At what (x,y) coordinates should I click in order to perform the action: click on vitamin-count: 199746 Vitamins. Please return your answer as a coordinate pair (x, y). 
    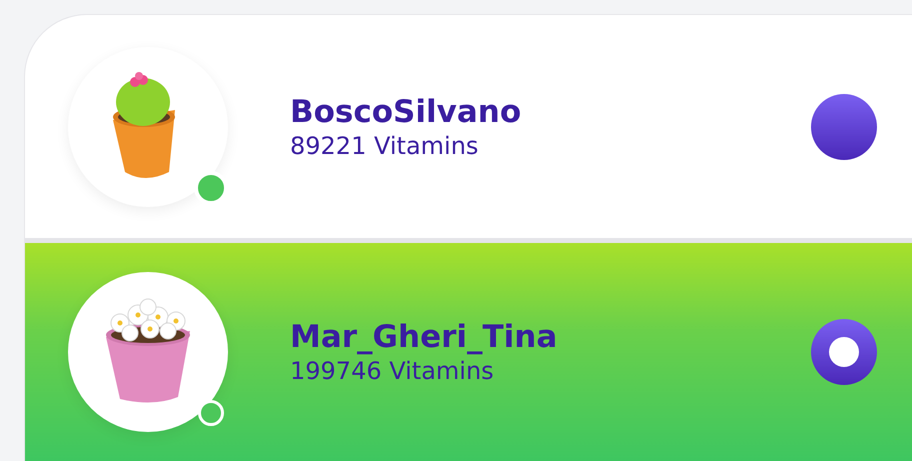
    Looking at the image, I should click on (392, 371).